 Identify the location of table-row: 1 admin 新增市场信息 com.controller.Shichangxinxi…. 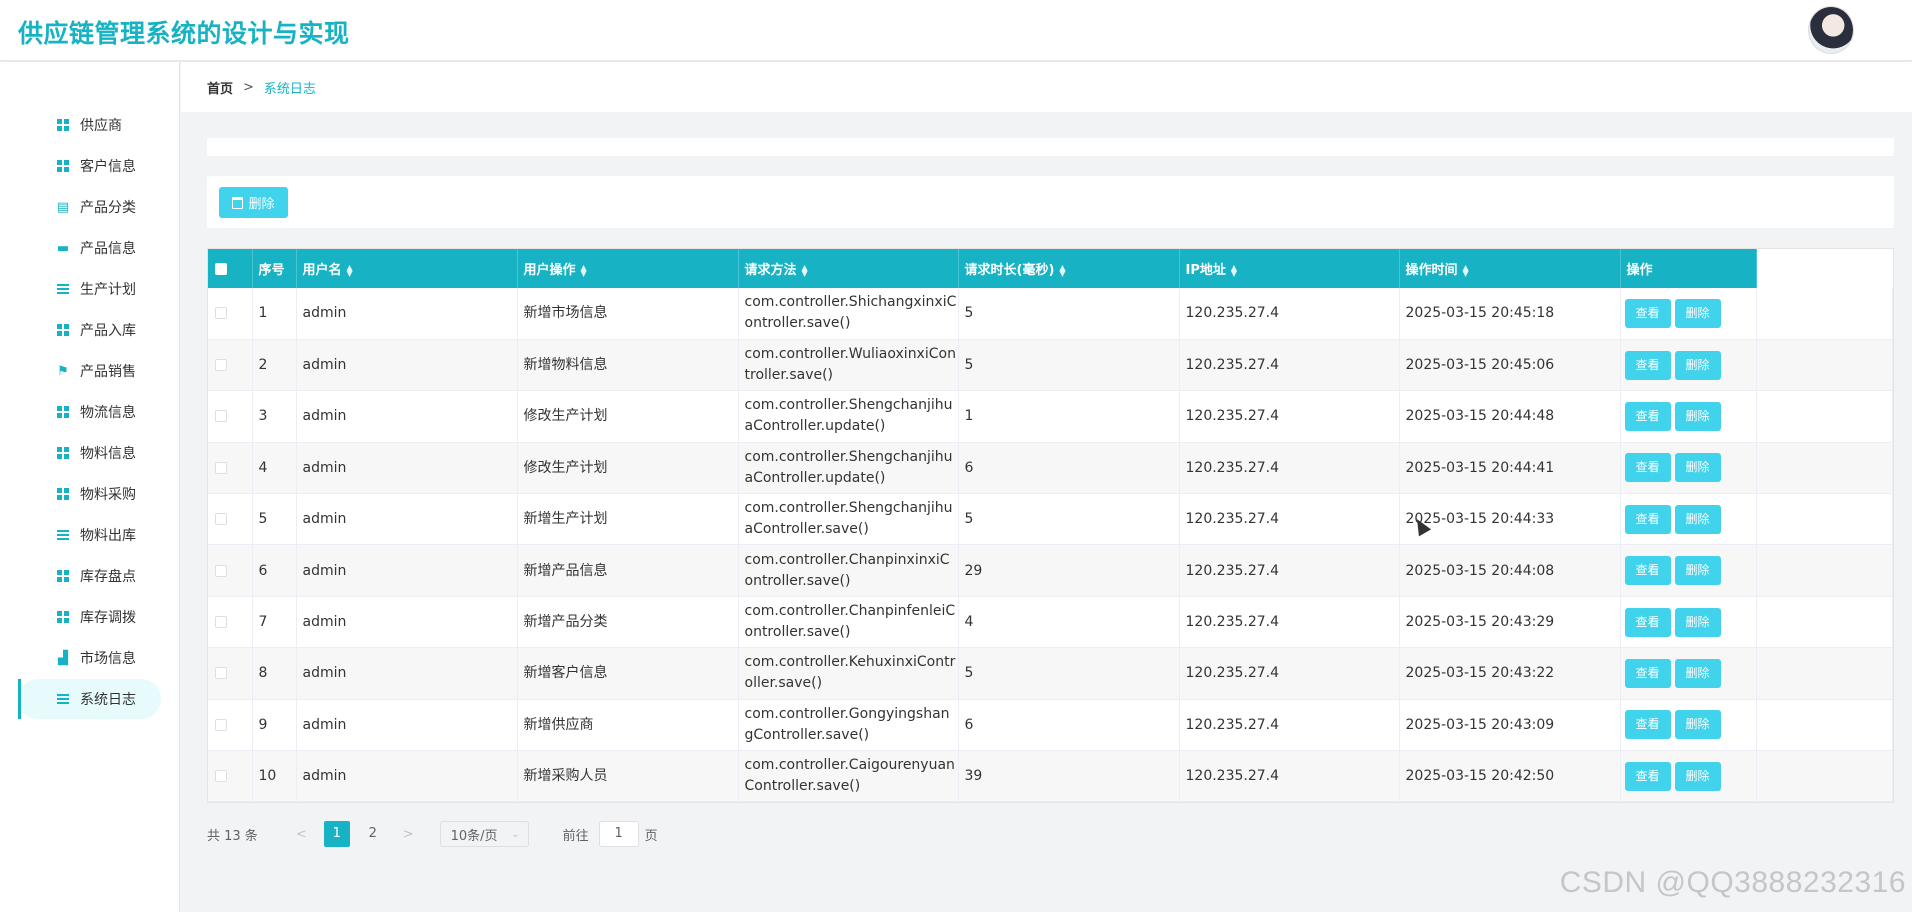
(1051, 314).